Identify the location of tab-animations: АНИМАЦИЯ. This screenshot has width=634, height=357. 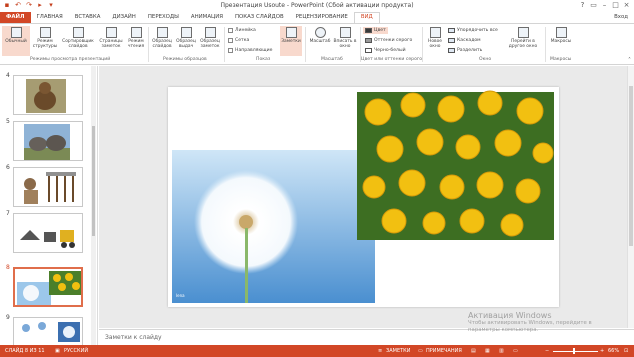
(207, 17).